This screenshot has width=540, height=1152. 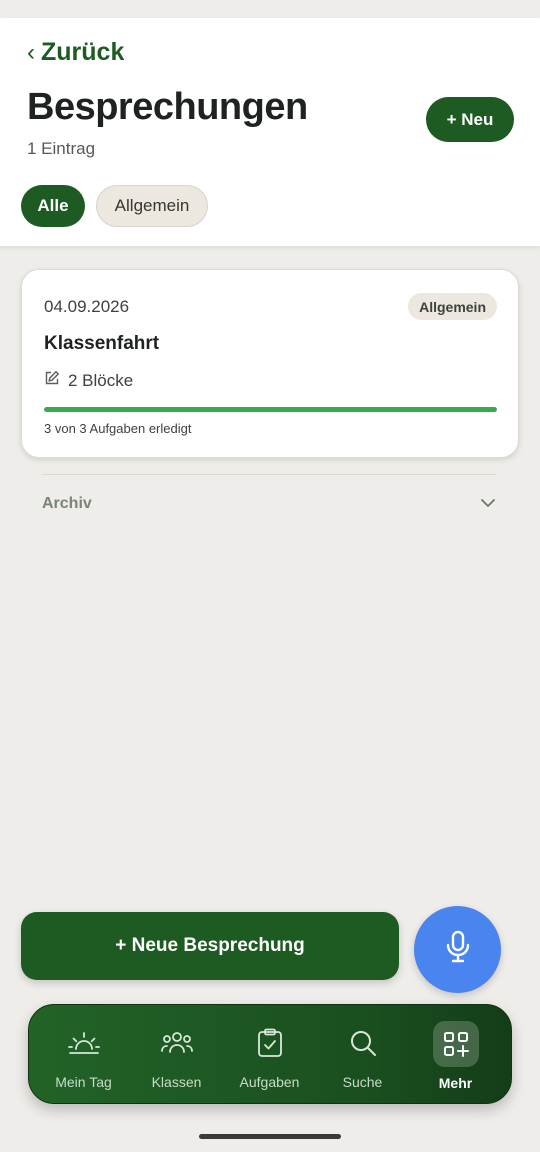 I want to click on home-indicator, so click(x=270, y=1136).